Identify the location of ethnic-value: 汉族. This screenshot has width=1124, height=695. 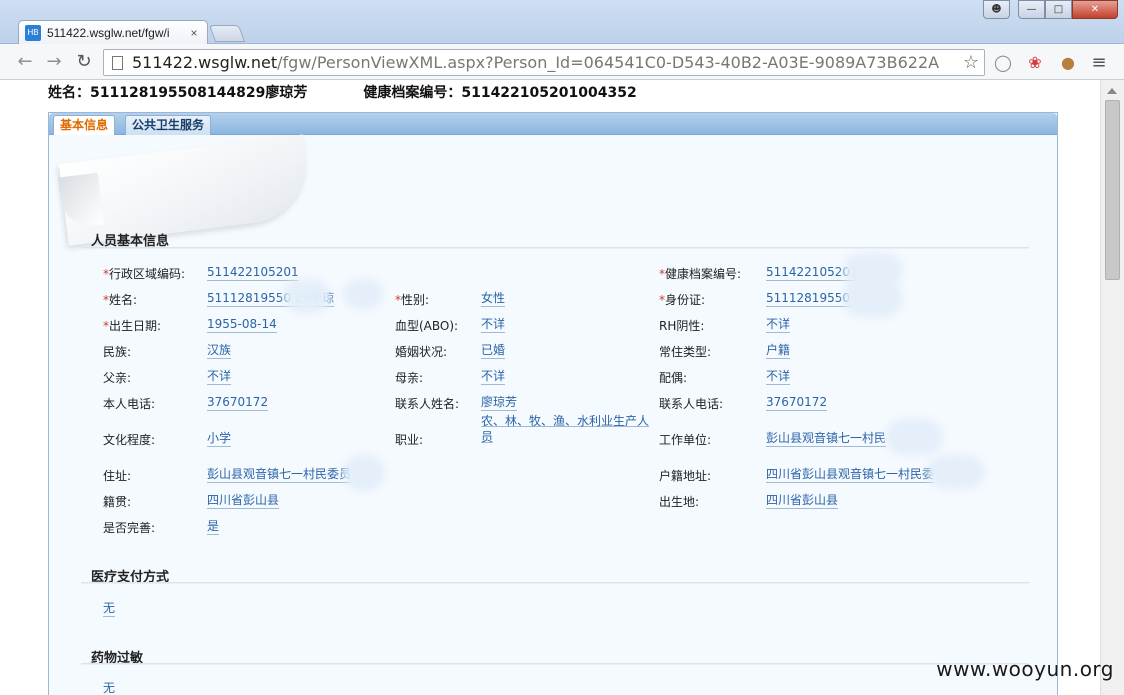
(219, 351).